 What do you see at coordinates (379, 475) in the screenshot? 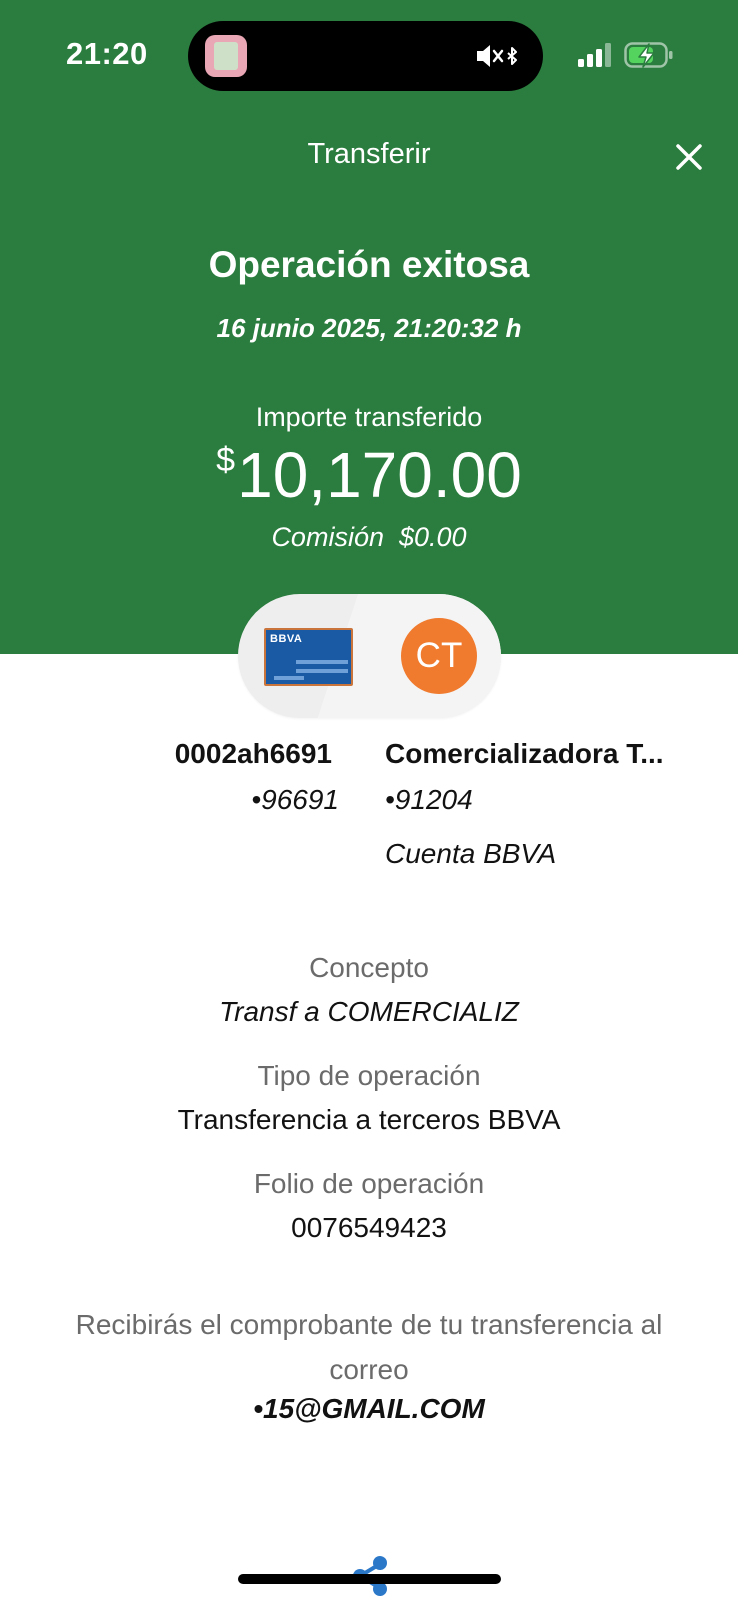
I see `amount-value: 10,170.00` at bounding box center [379, 475].